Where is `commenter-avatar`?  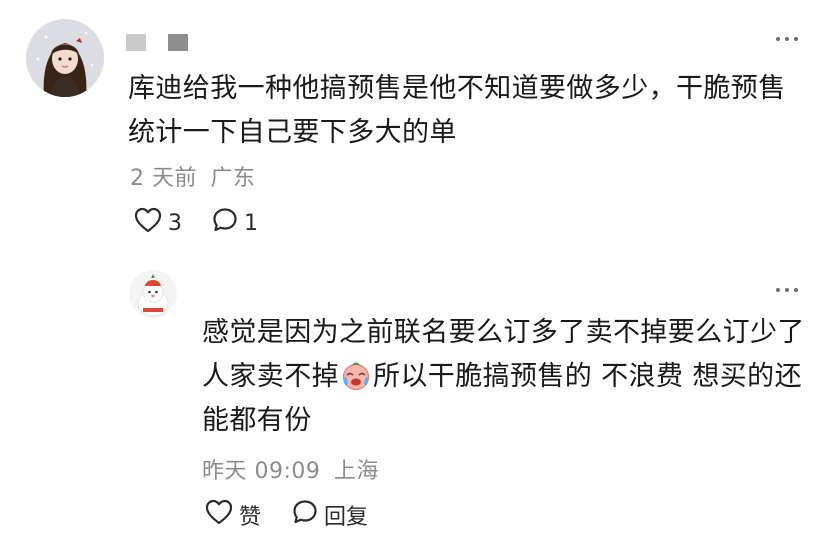 commenter-avatar is located at coordinates (65, 58).